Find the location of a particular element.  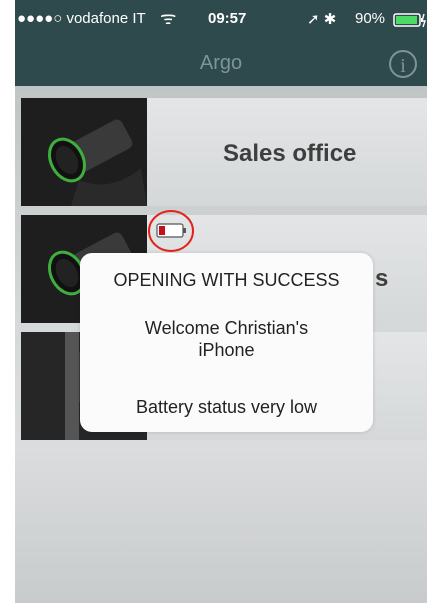

alert-battery-warning: Battery status very low is located at coordinates (226, 407).